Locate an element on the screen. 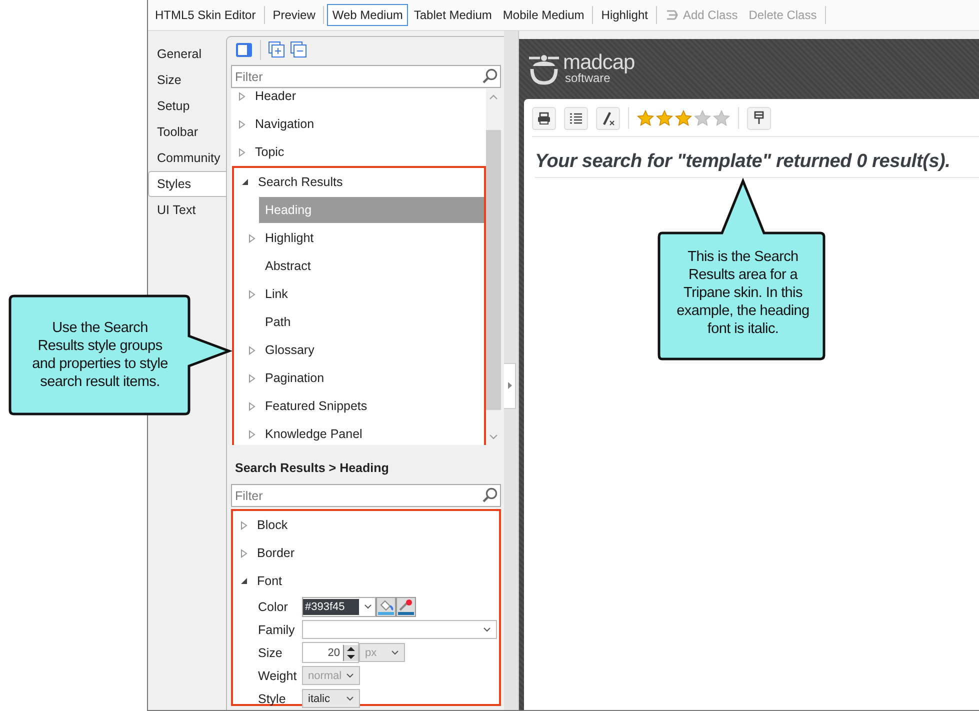  paint-bucket-icon is located at coordinates (386, 606).